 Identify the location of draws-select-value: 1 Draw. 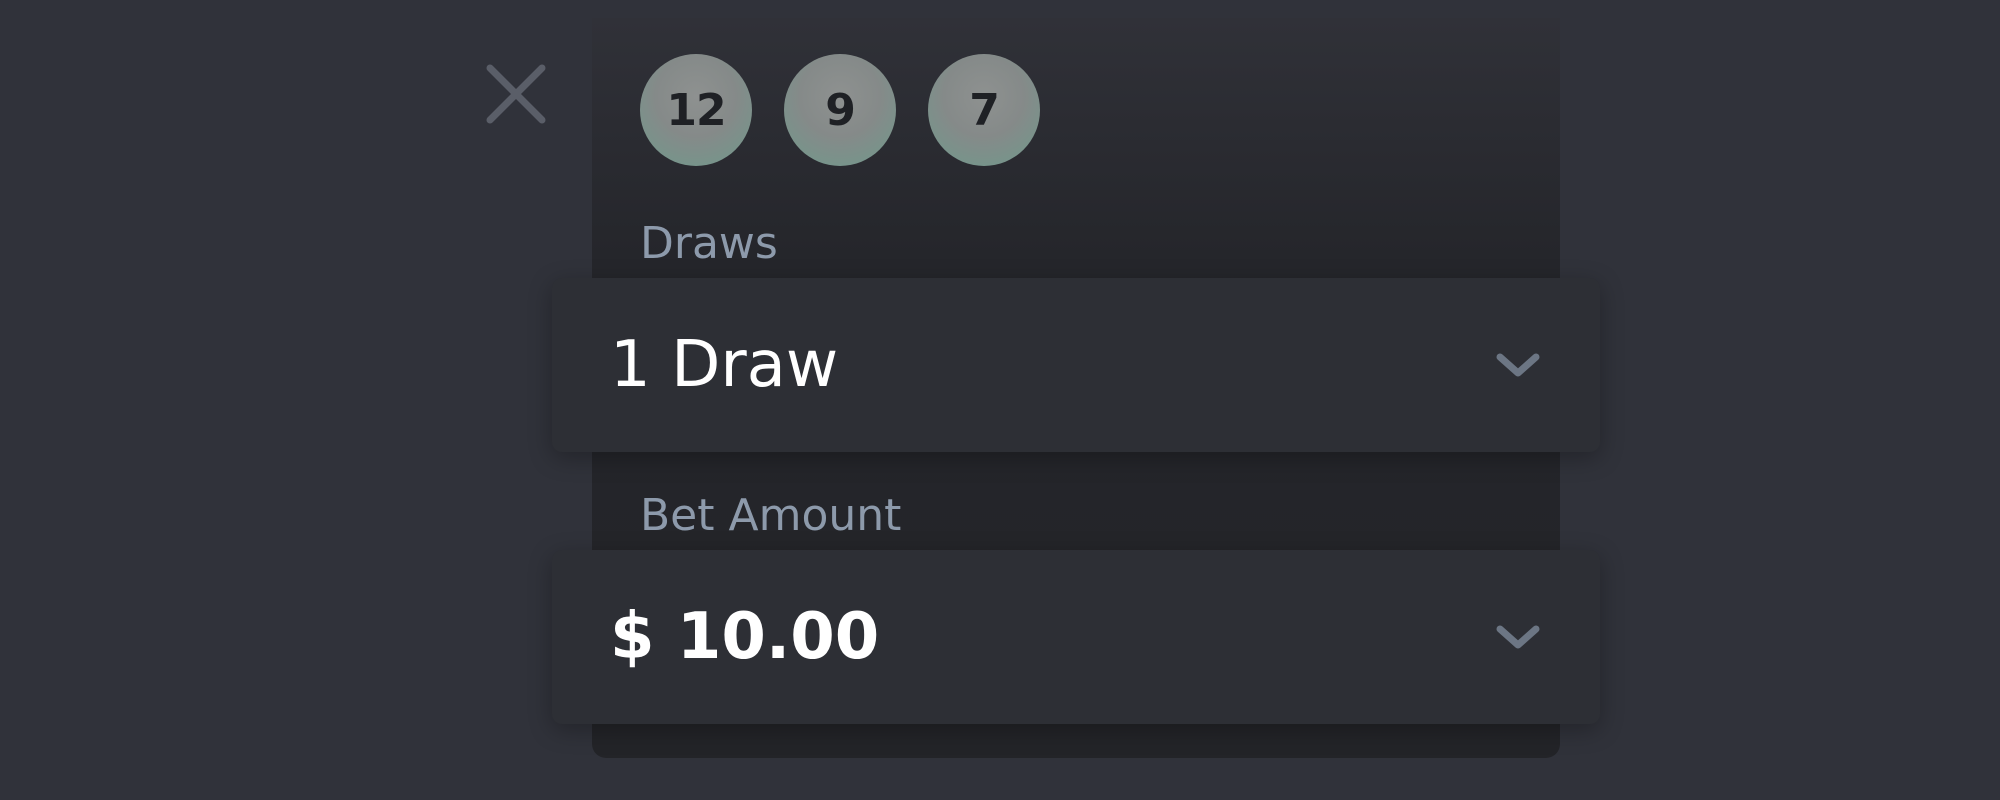
(724, 365).